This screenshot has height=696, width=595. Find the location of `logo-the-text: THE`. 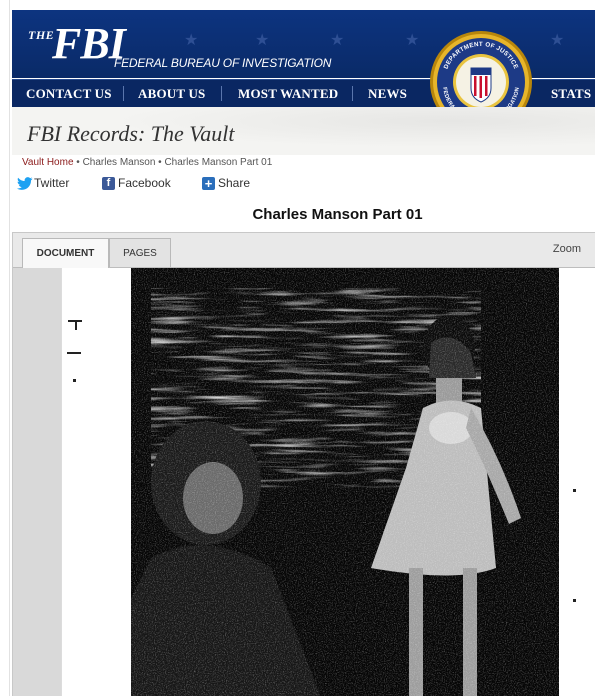

logo-the-text: THE is located at coordinates (41, 35).